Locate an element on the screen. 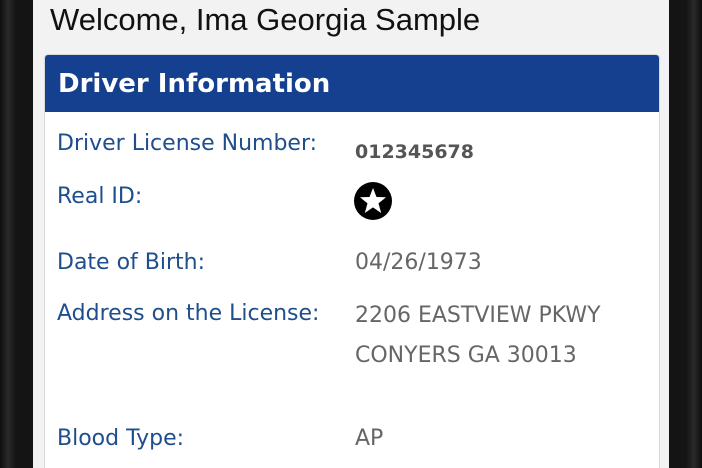 Image resolution: width=702 pixels, height=468 pixels. dob-label: Date of Birth: is located at coordinates (131, 262).